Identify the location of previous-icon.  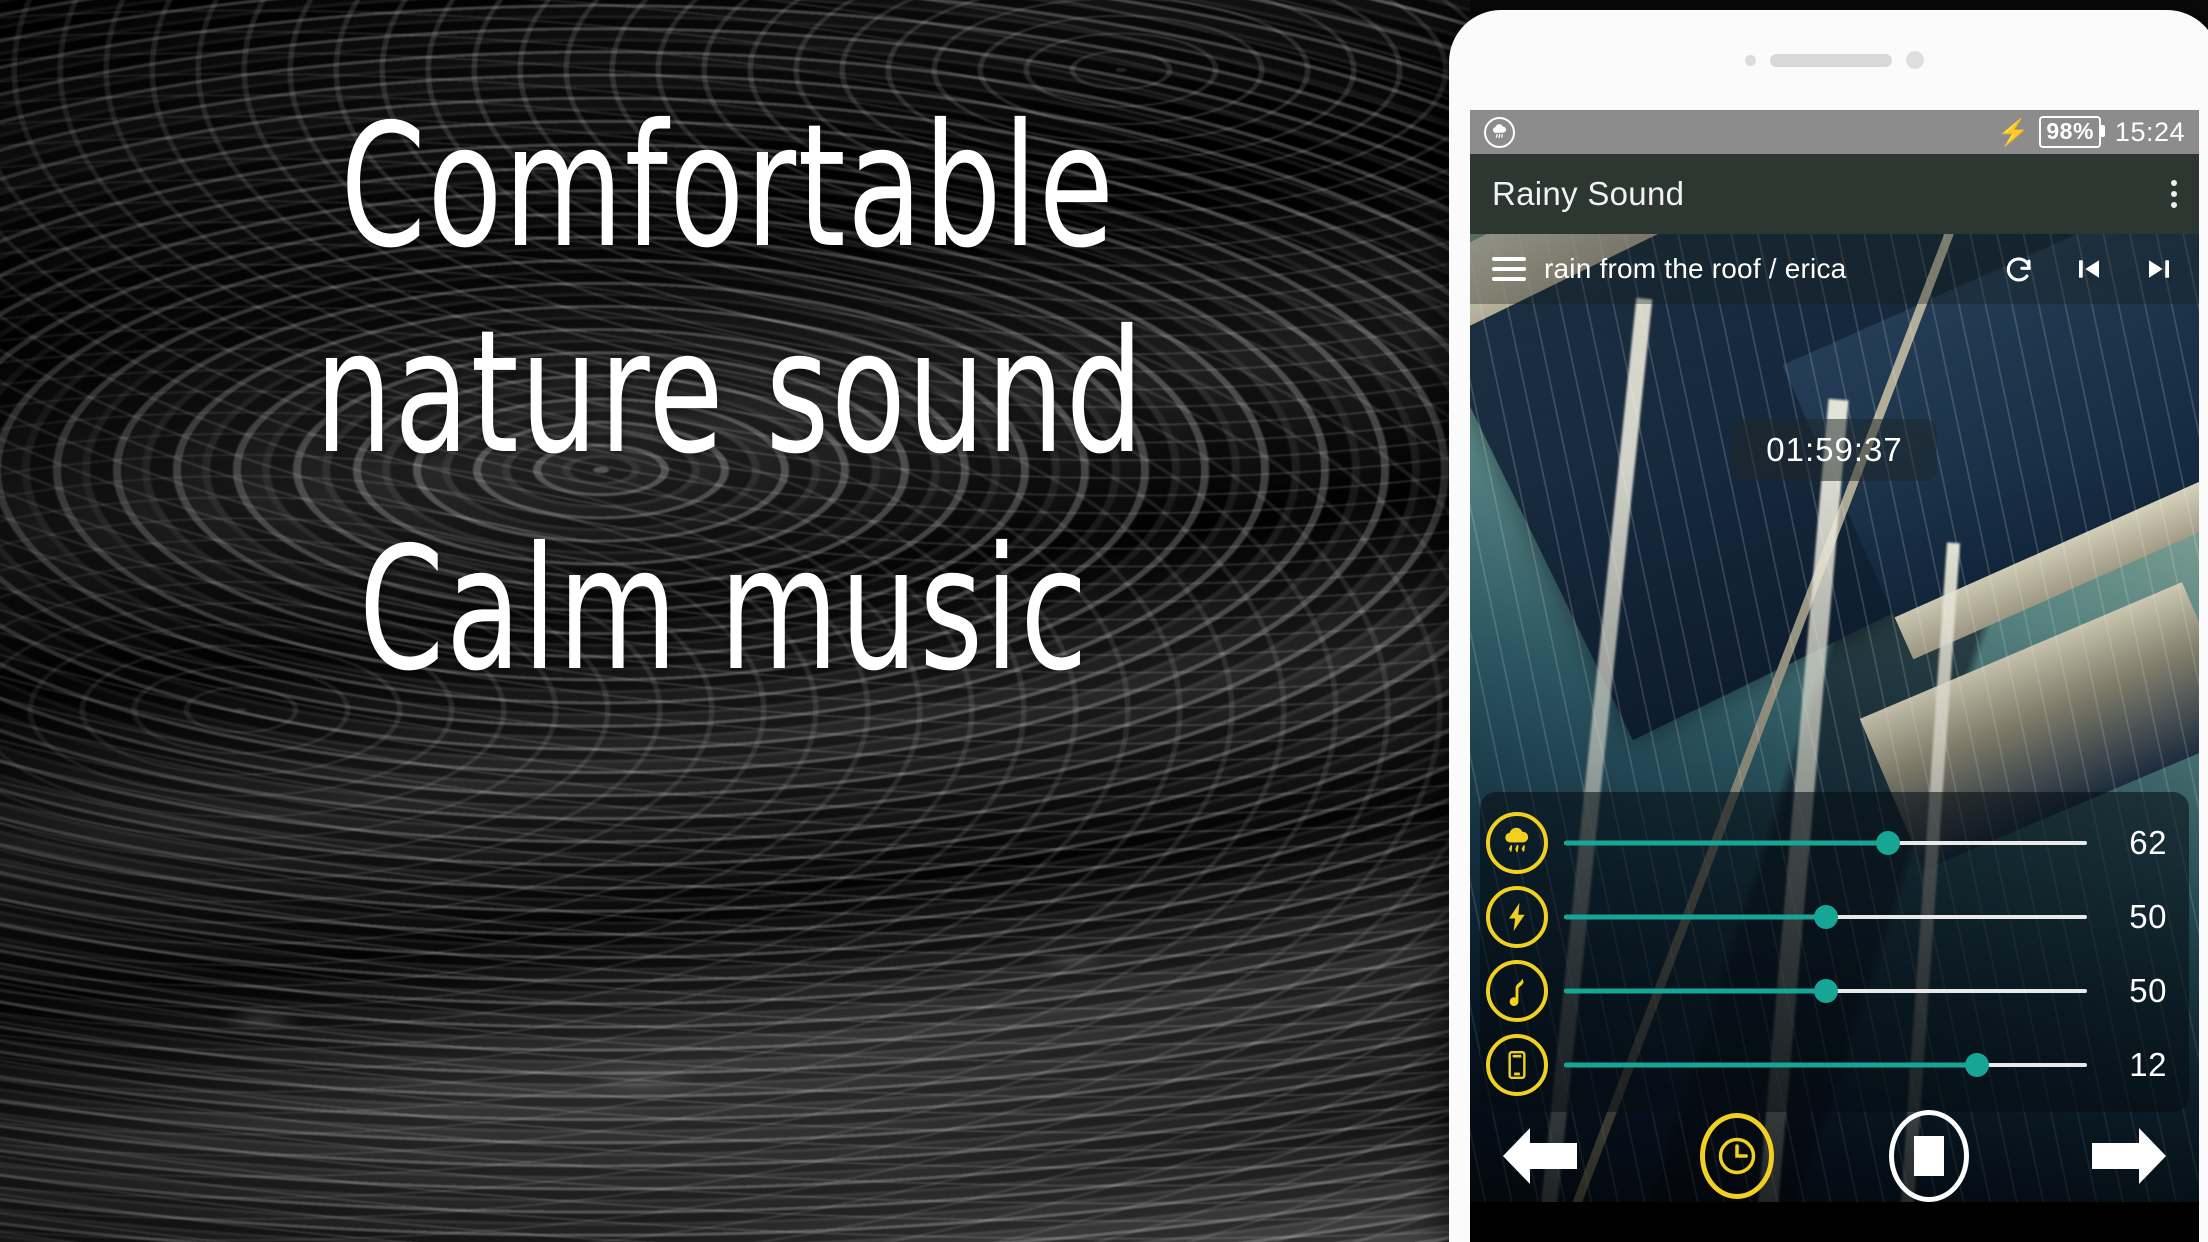
(2089, 269).